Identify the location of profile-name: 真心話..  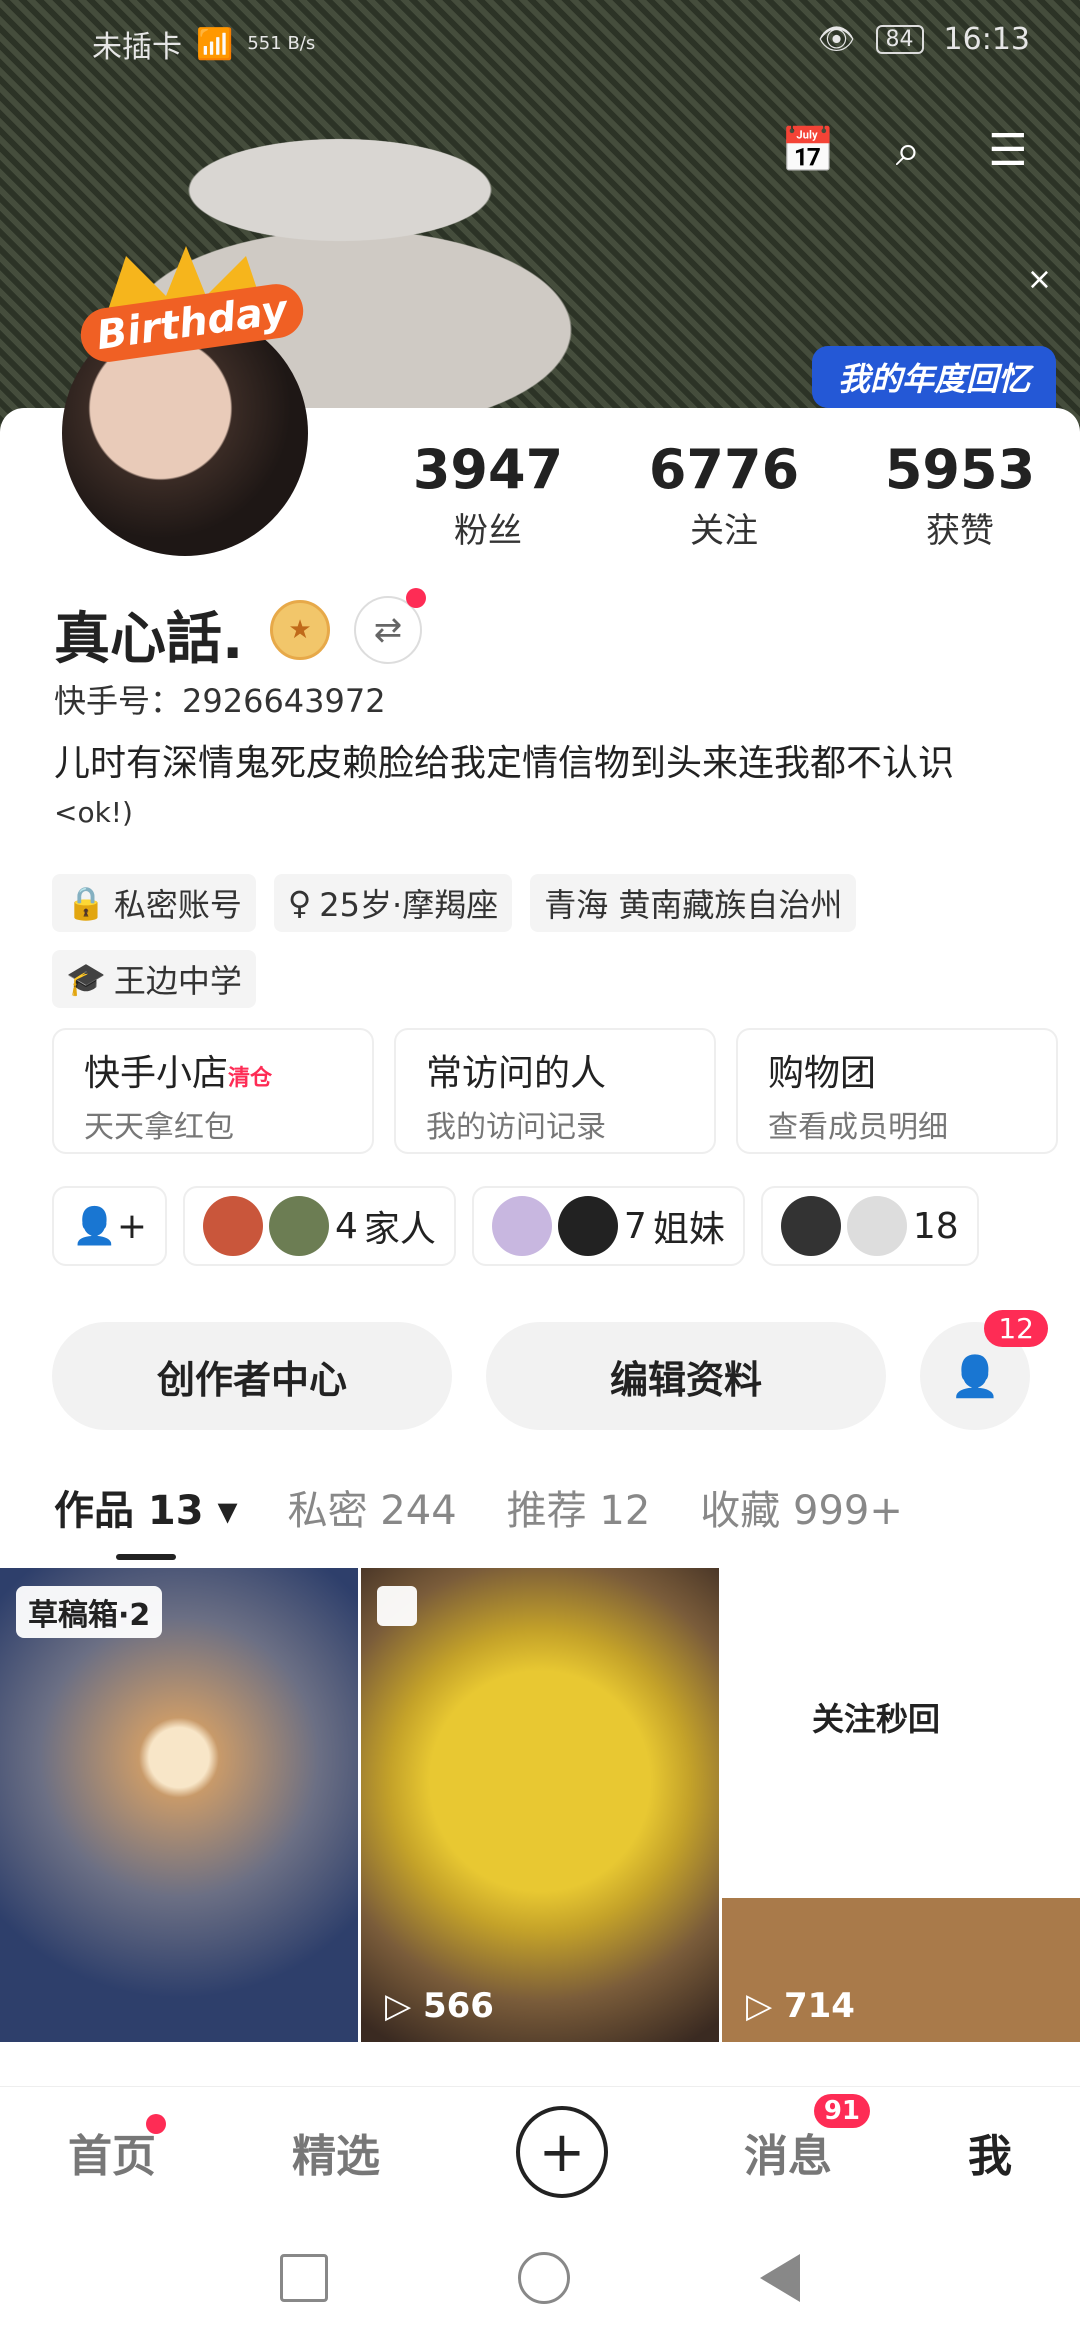
(149, 639).